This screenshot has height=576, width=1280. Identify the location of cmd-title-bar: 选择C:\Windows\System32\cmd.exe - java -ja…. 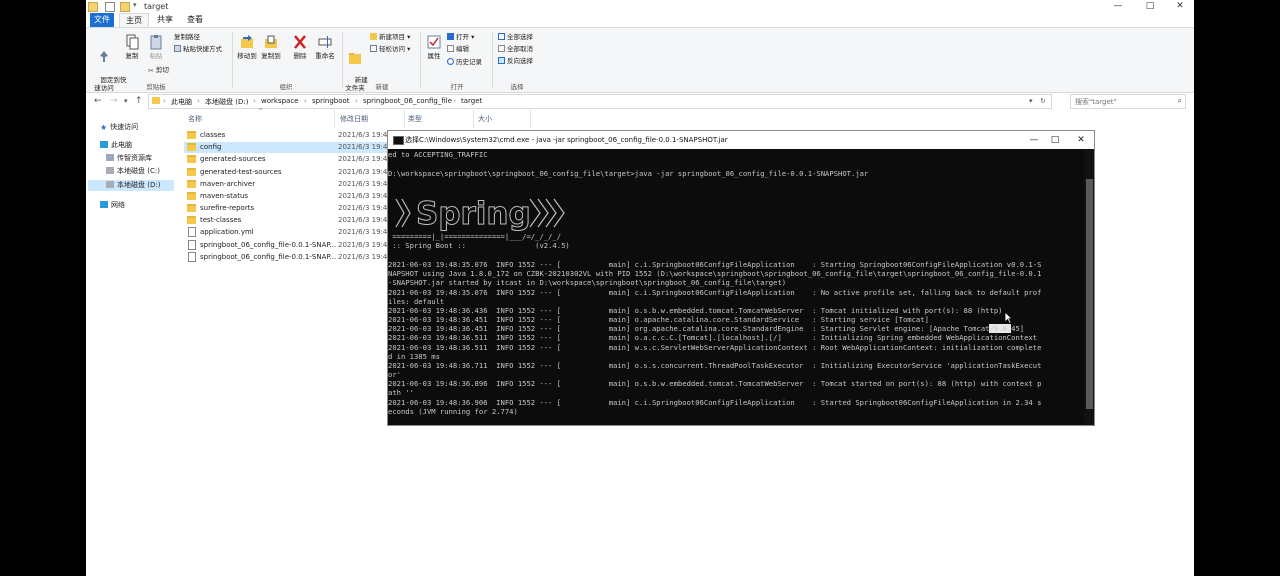
(741, 140).